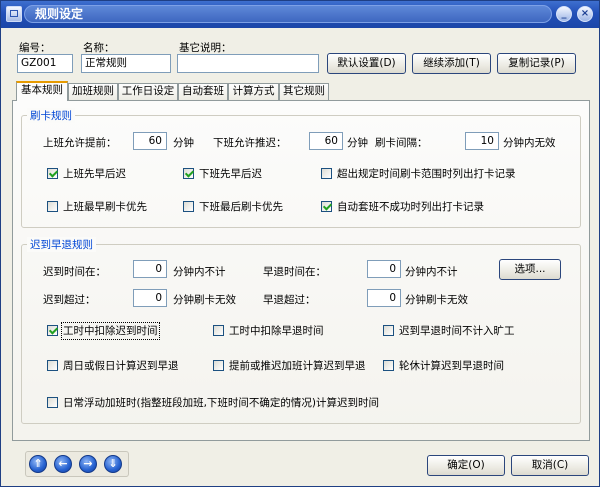 The width and height of the screenshot is (600, 487). What do you see at coordinates (205, 48) in the screenshot?
I see `description-label: 基它说明：` at bounding box center [205, 48].